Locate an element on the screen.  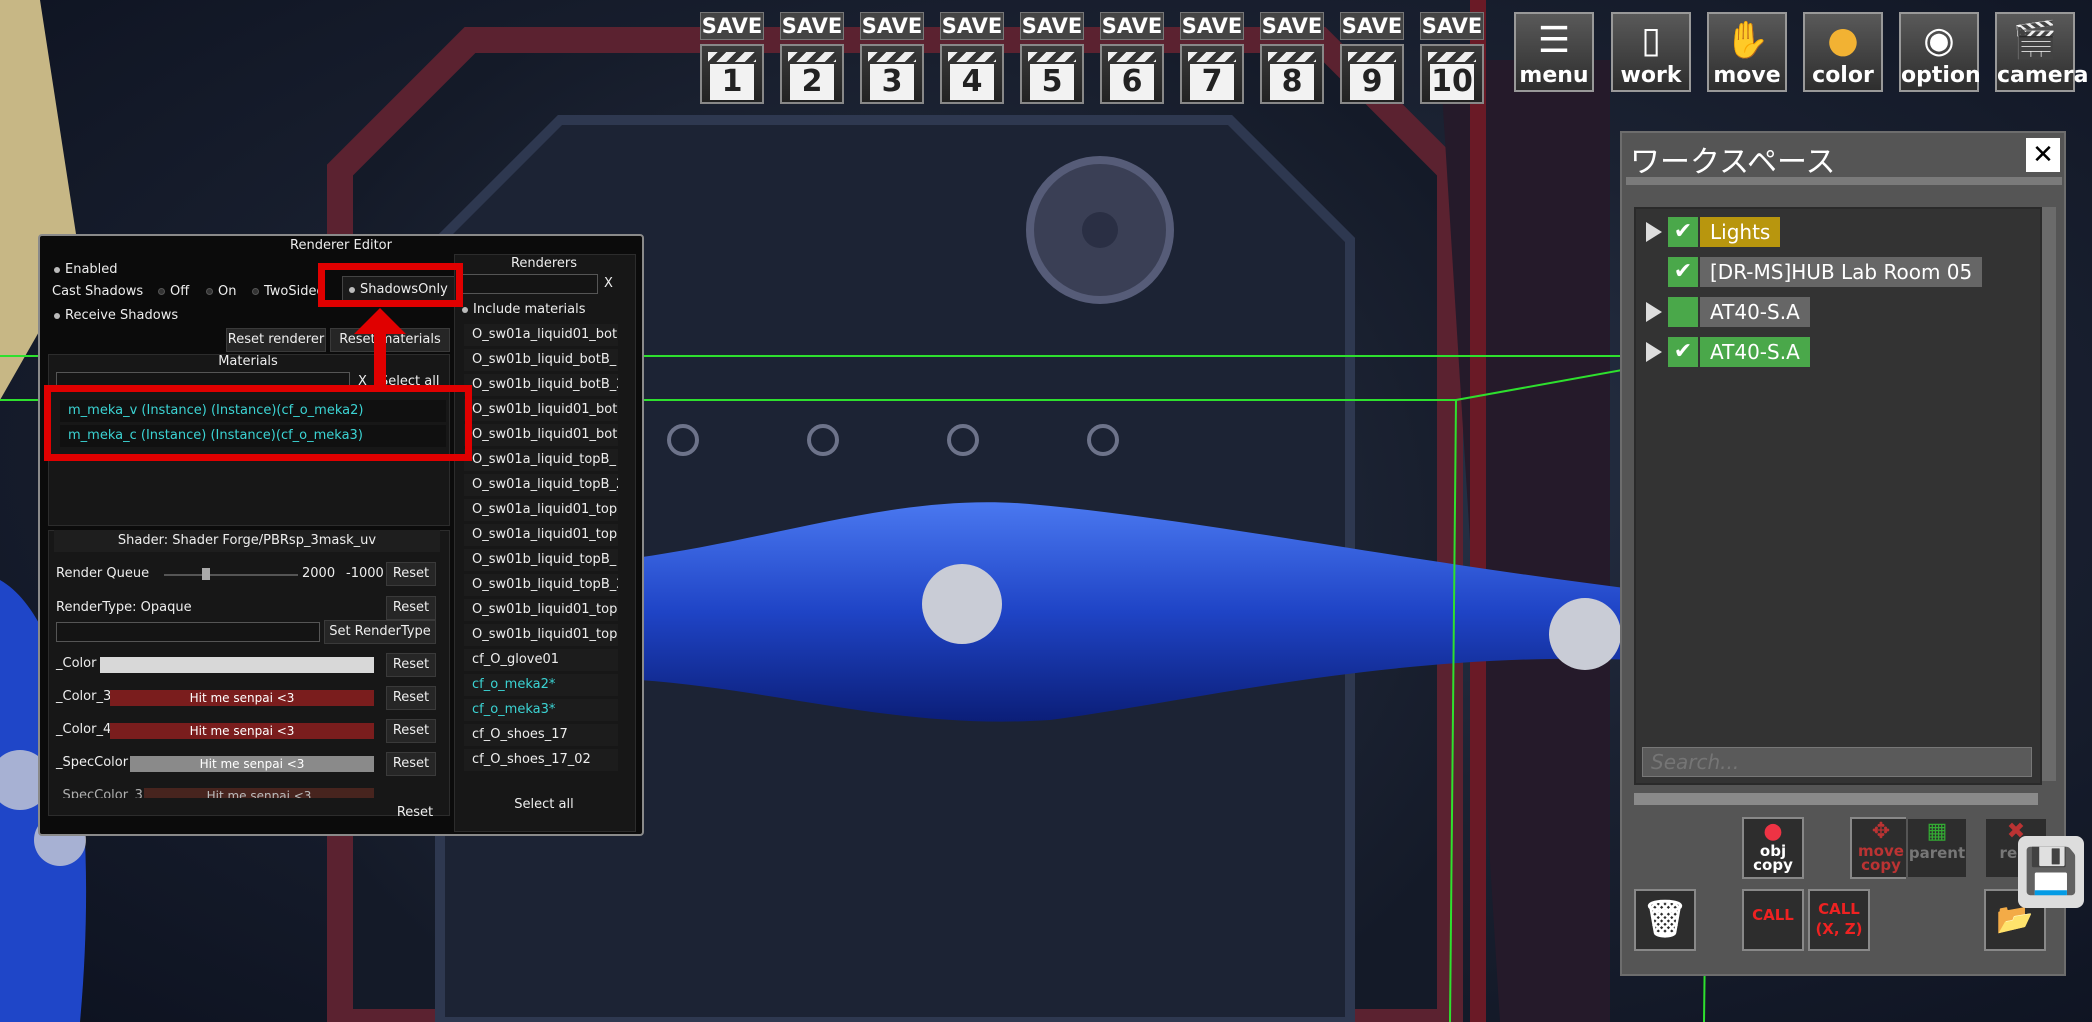
tree-node-lights: ✔ Lights is located at coordinates (1834, 232).